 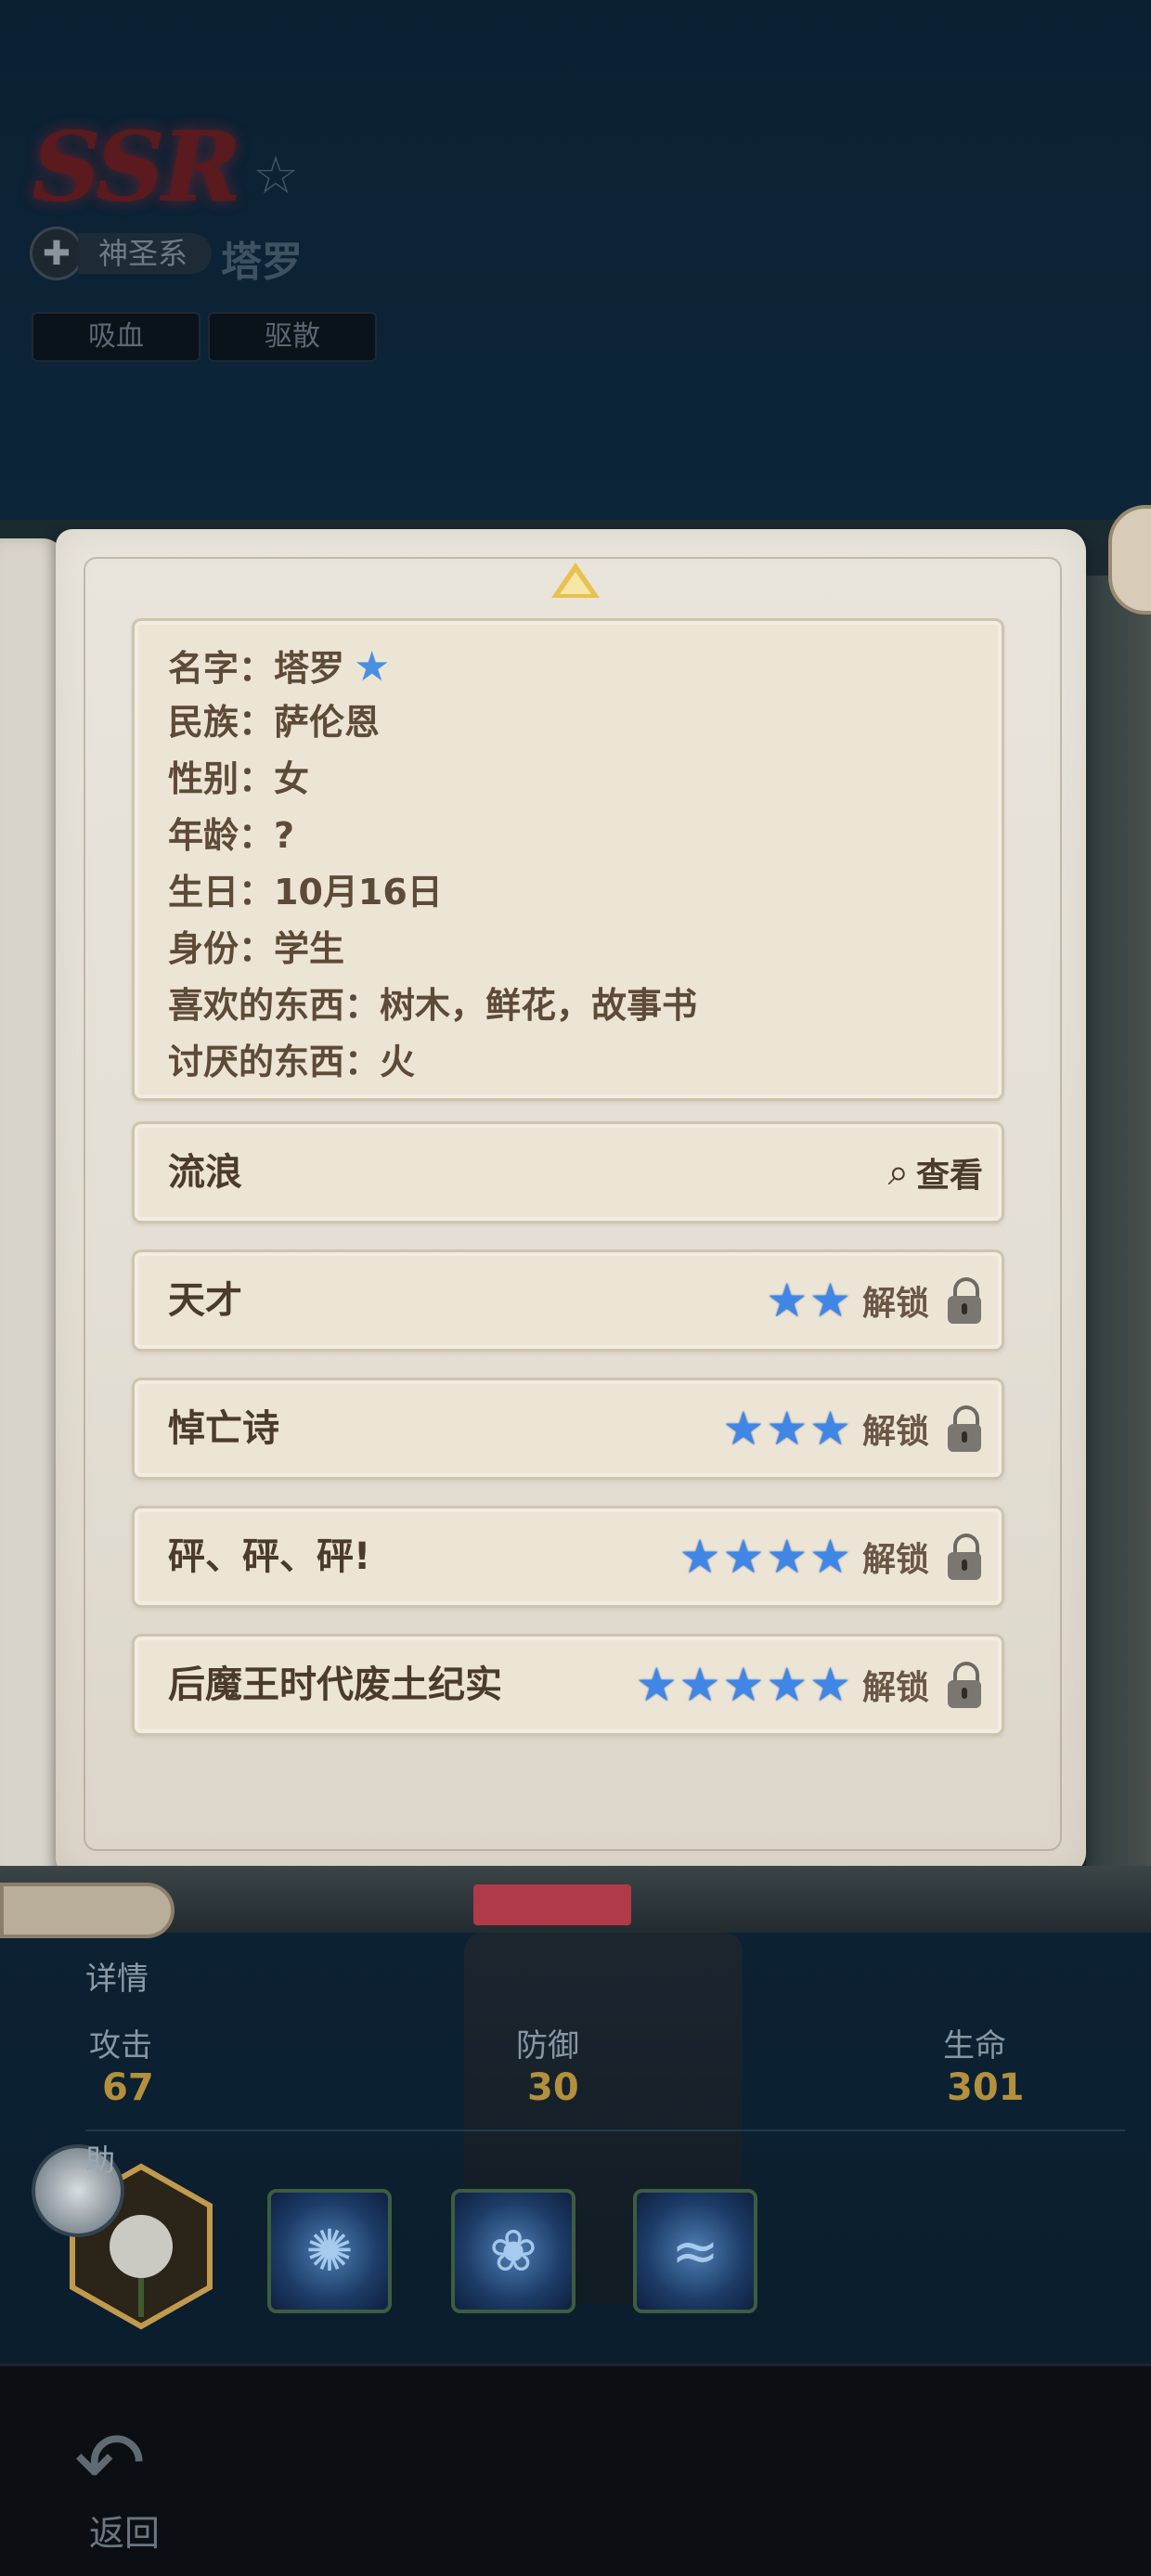 I want to click on story-row-wandering: 流浪 ⌕ 查看, so click(x=568, y=1172).